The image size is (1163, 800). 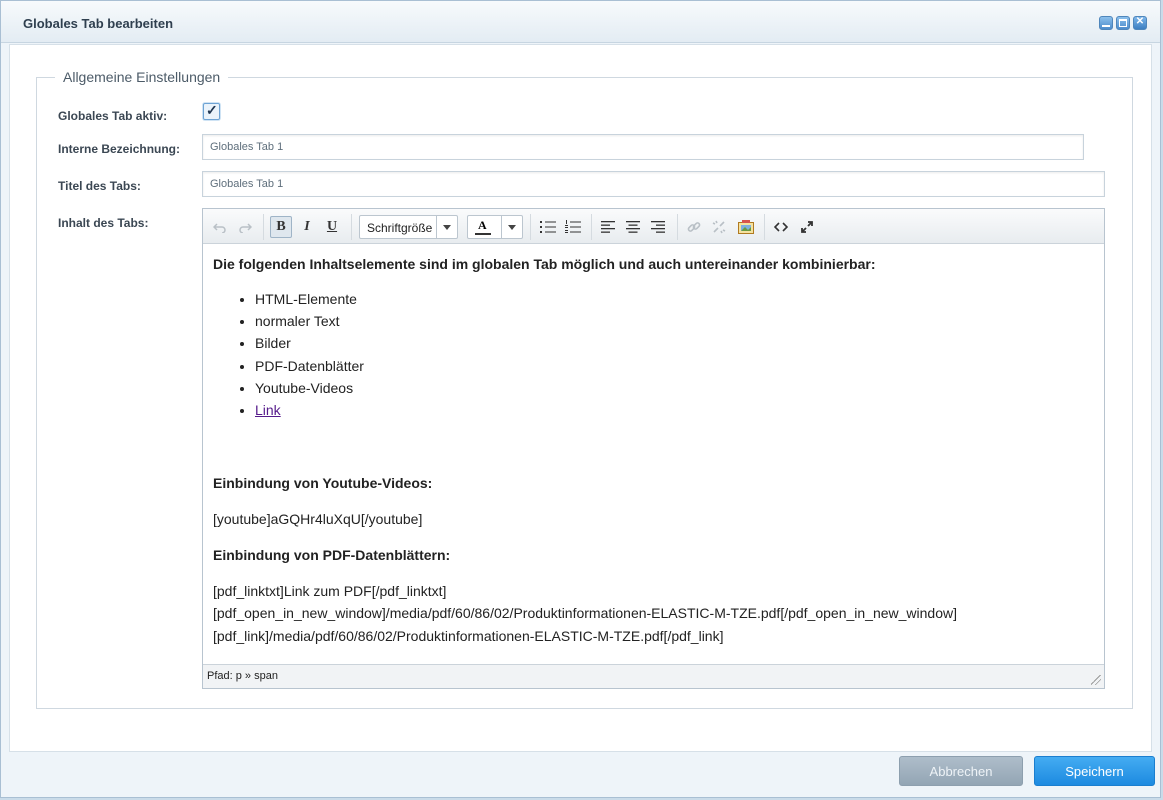 What do you see at coordinates (281, 227) in the screenshot?
I see `bold-icon: B` at bounding box center [281, 227].